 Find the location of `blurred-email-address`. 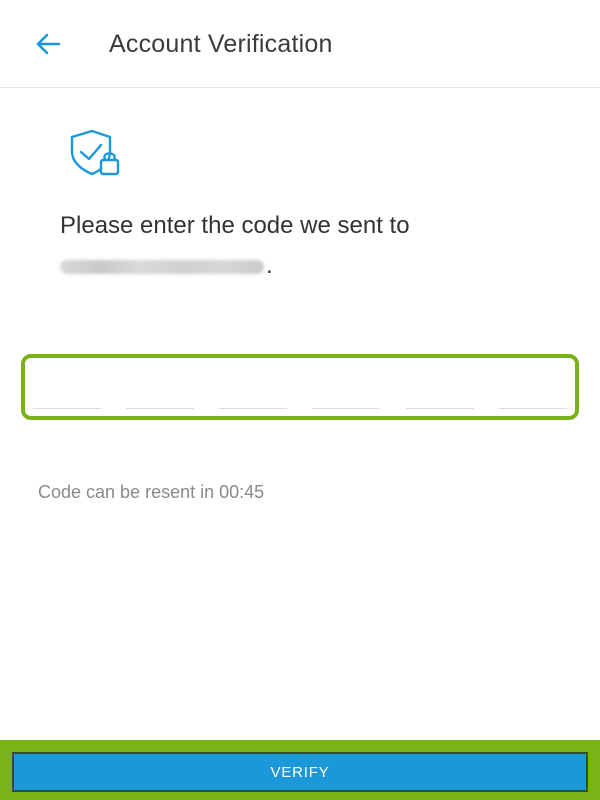

blurred-email-address is located at coordinates (162, 266).